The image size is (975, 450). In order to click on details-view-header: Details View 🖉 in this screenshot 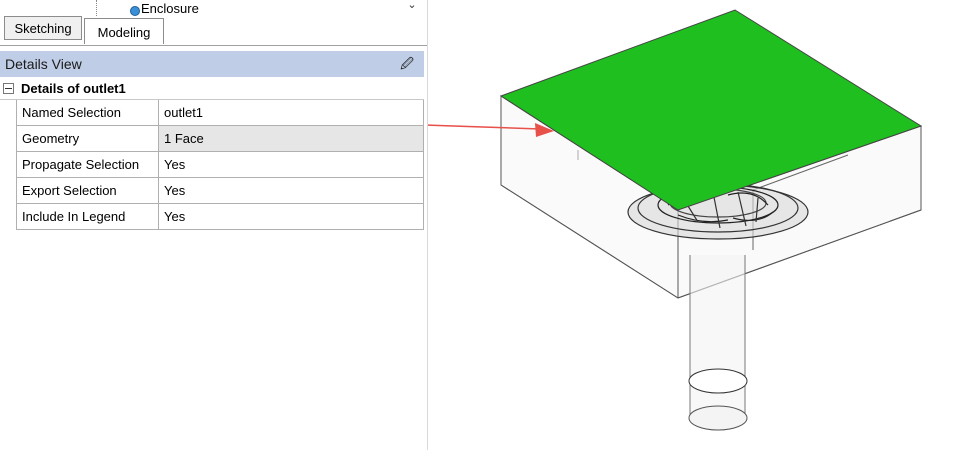, I will do `click(212, 64)`.